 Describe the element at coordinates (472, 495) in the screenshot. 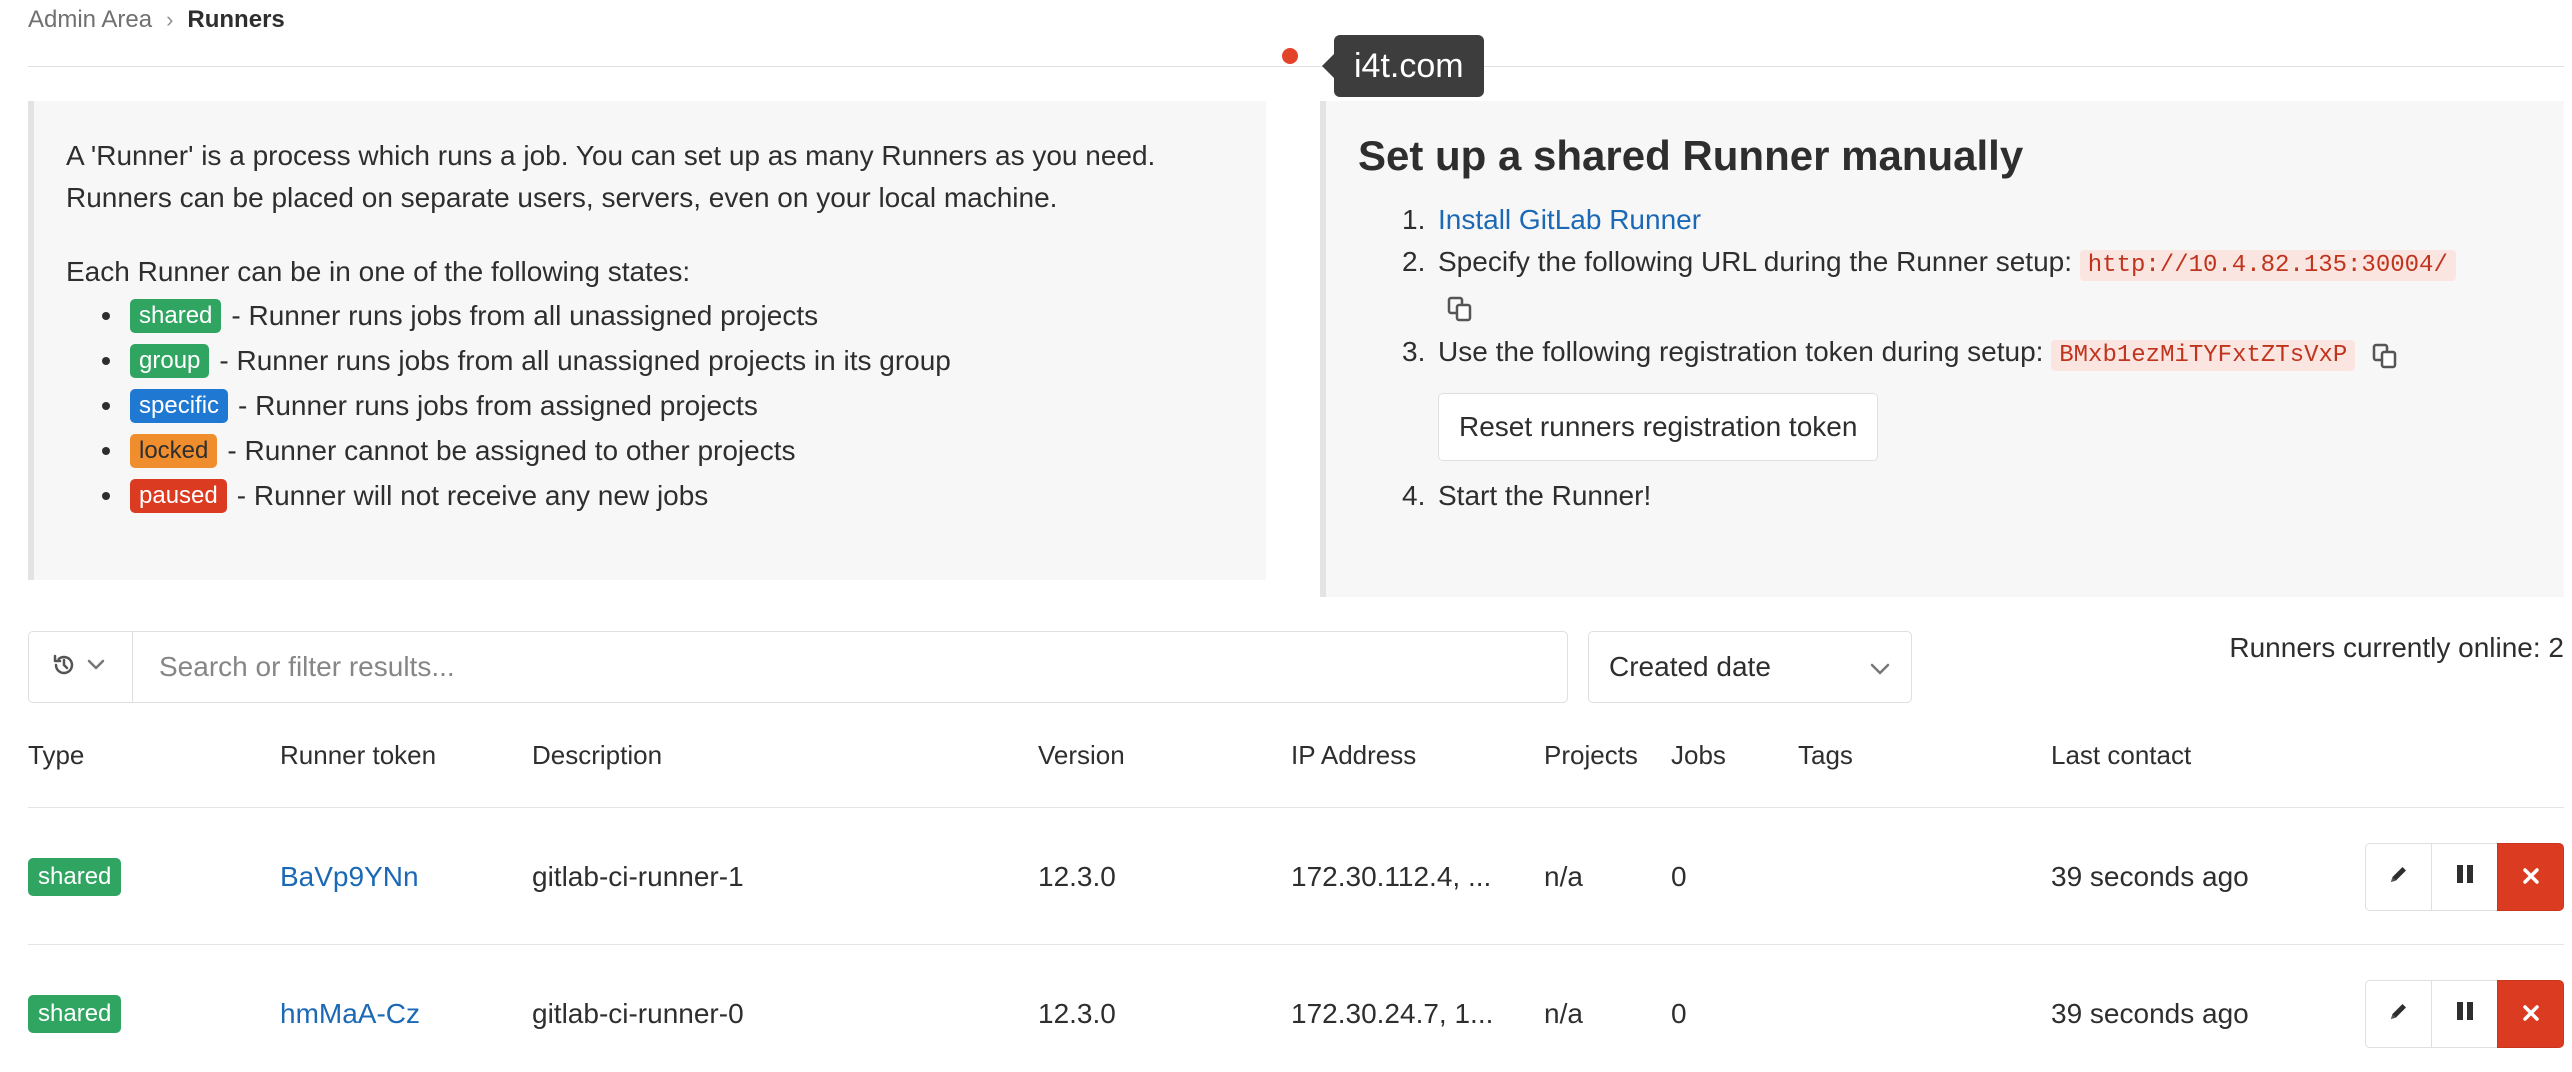

I see `state-description: - Runner will not receive any new jobs` at that location.